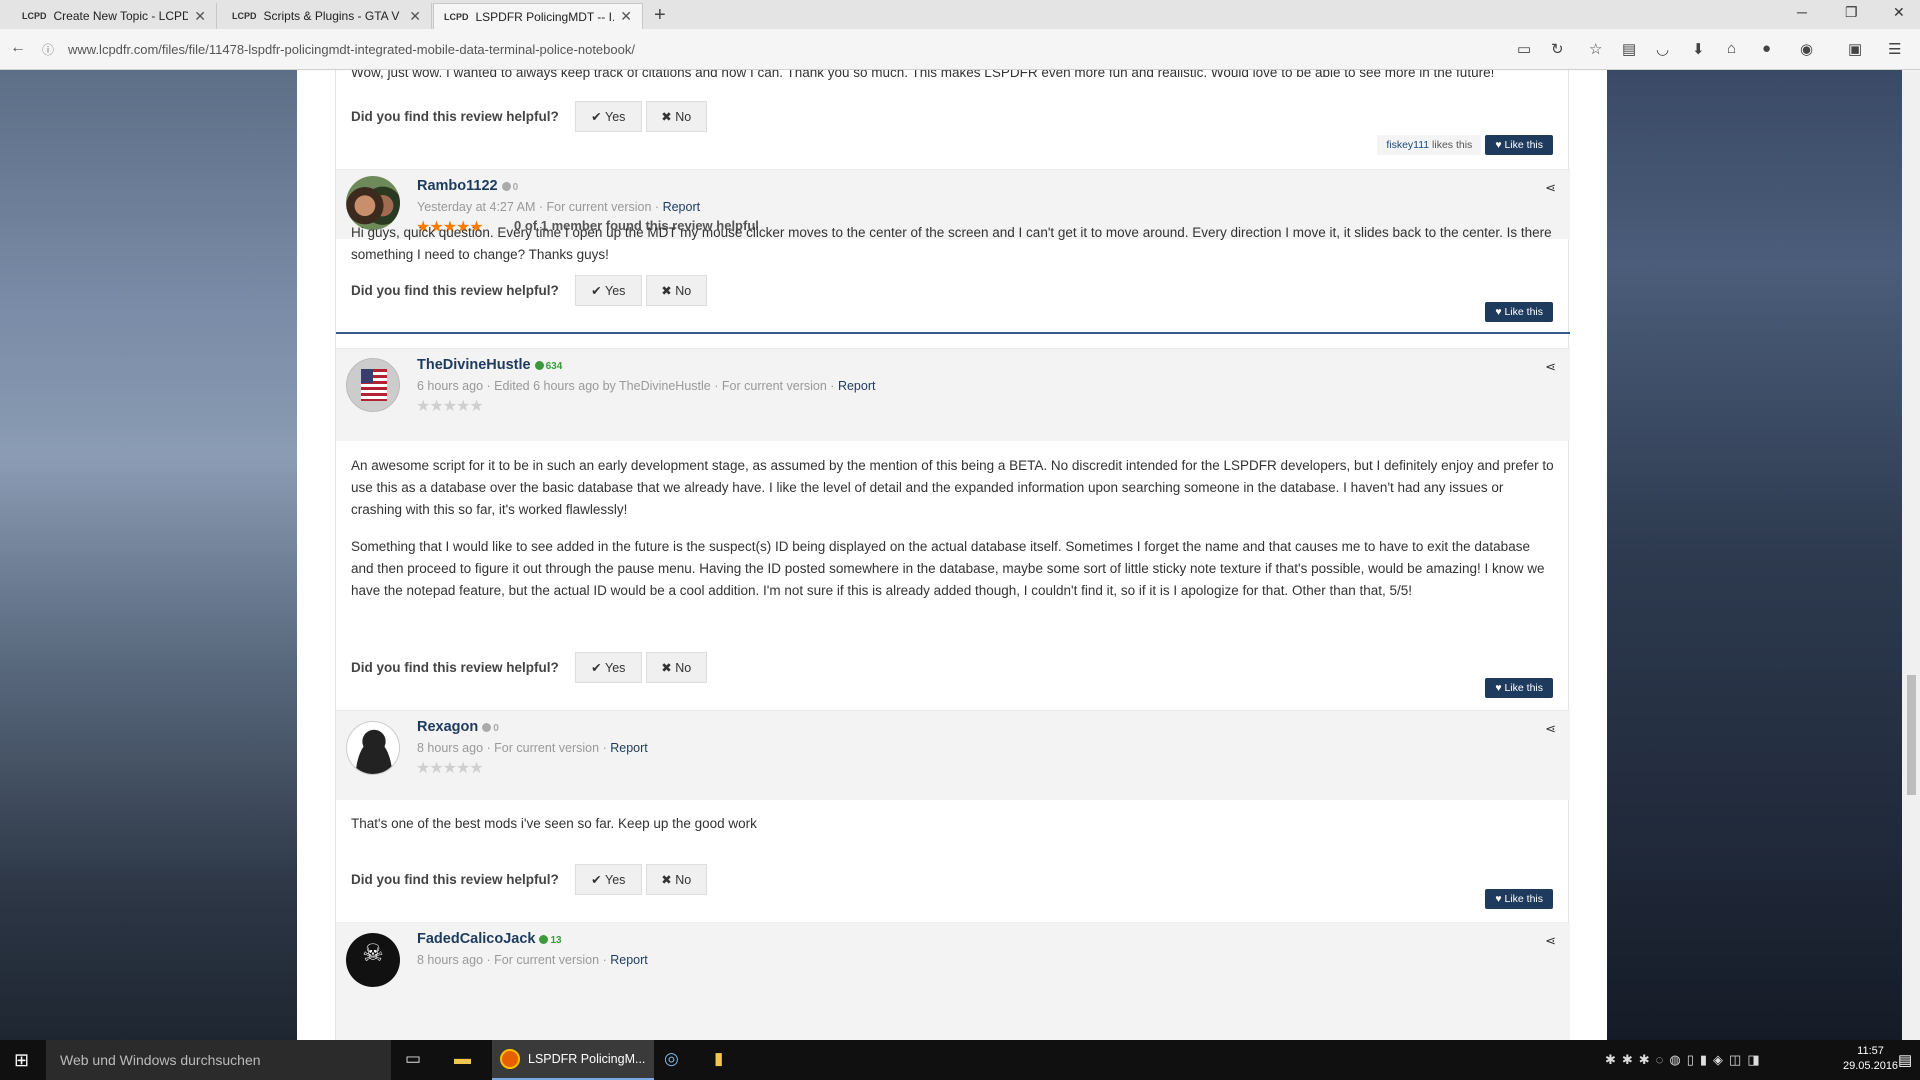  Describe the element at coordinates (1754, 555) in the screenshot. I see `background-image-right` at that location.